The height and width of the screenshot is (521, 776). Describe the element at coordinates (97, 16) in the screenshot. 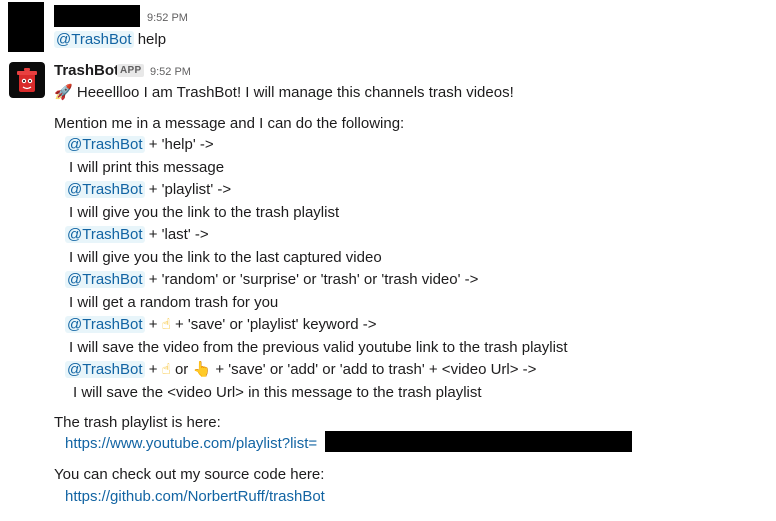

I see `username-redacted` at that location.